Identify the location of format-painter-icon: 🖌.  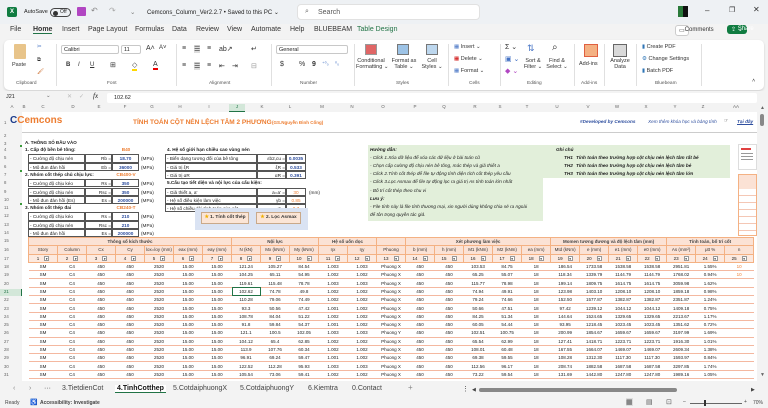
(40, 72).